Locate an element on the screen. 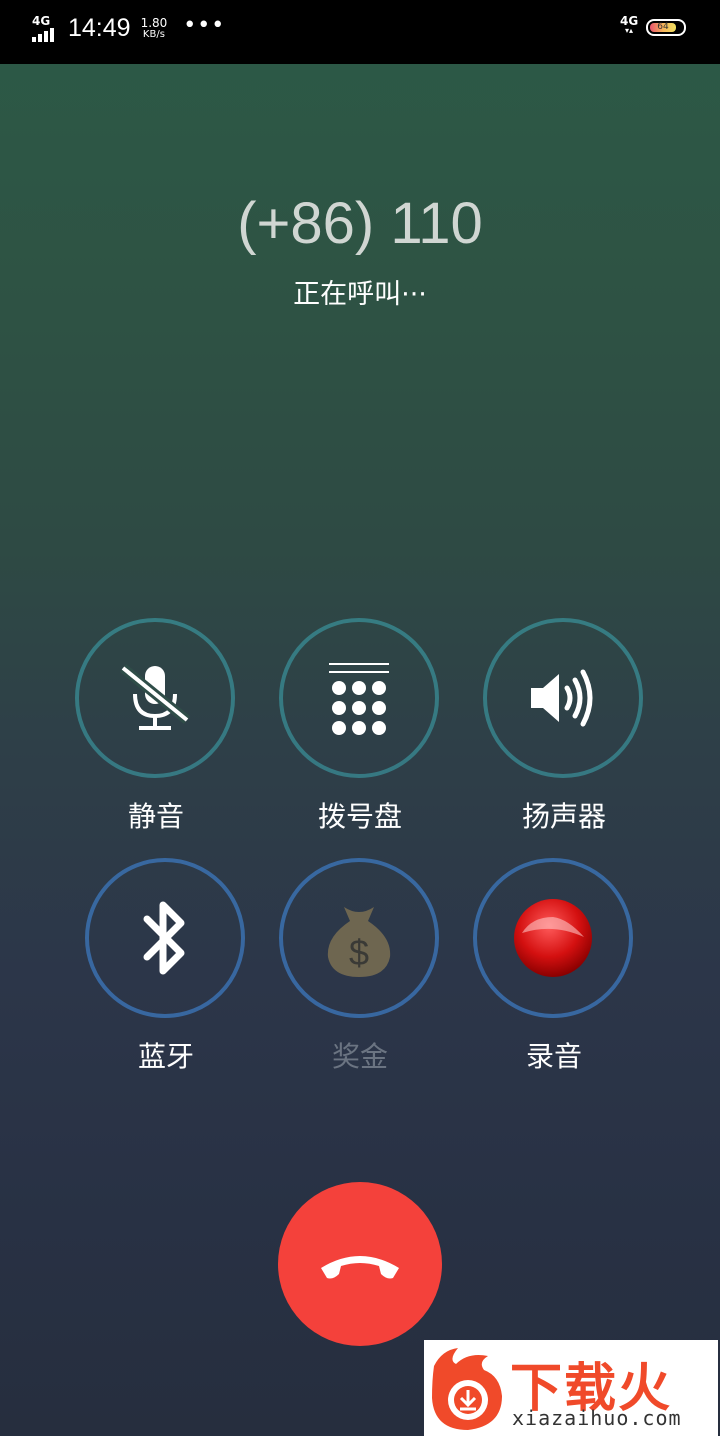  data-network-icon: 4G ▾▴ is located at coordinates (629, 24).